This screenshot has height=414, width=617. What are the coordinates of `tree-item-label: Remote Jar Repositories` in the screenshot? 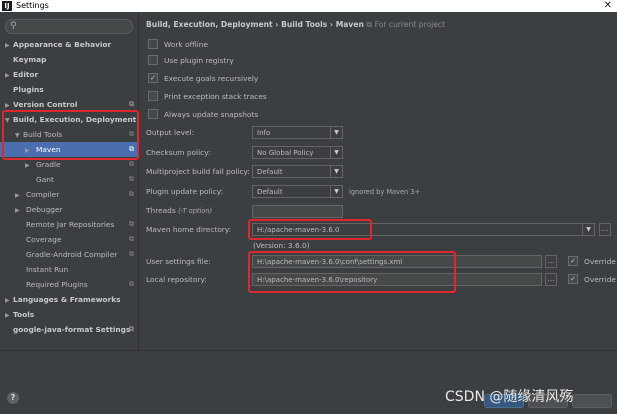 It's located at (70, 224).